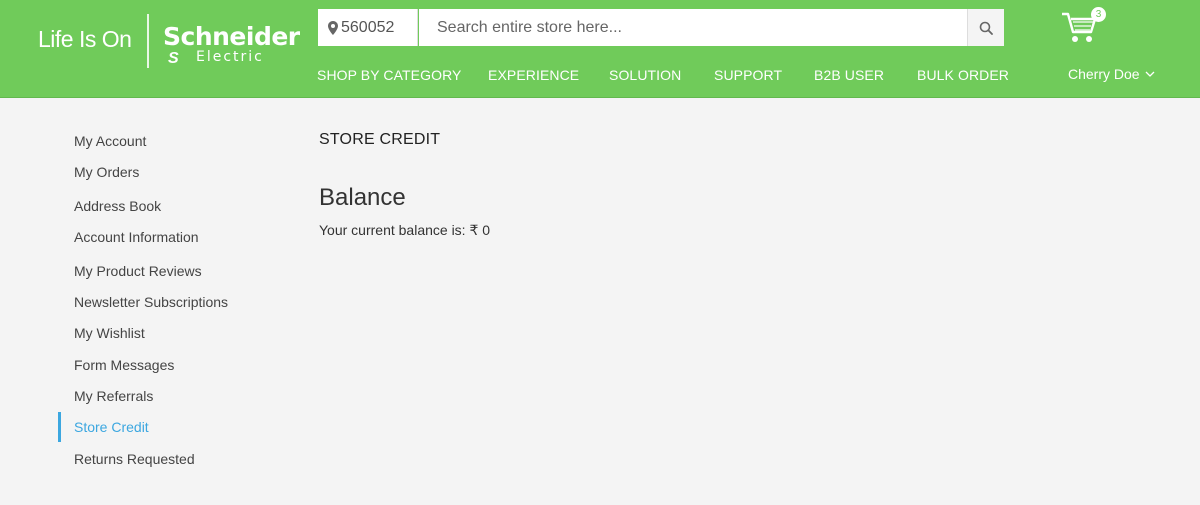 The height and width of the screenshot is (505, 1200). What do you see at coordinates (849, 75) in the screenshot?
I see `nav-b2b-user: B2B USER` at bounding box center [849, 75].